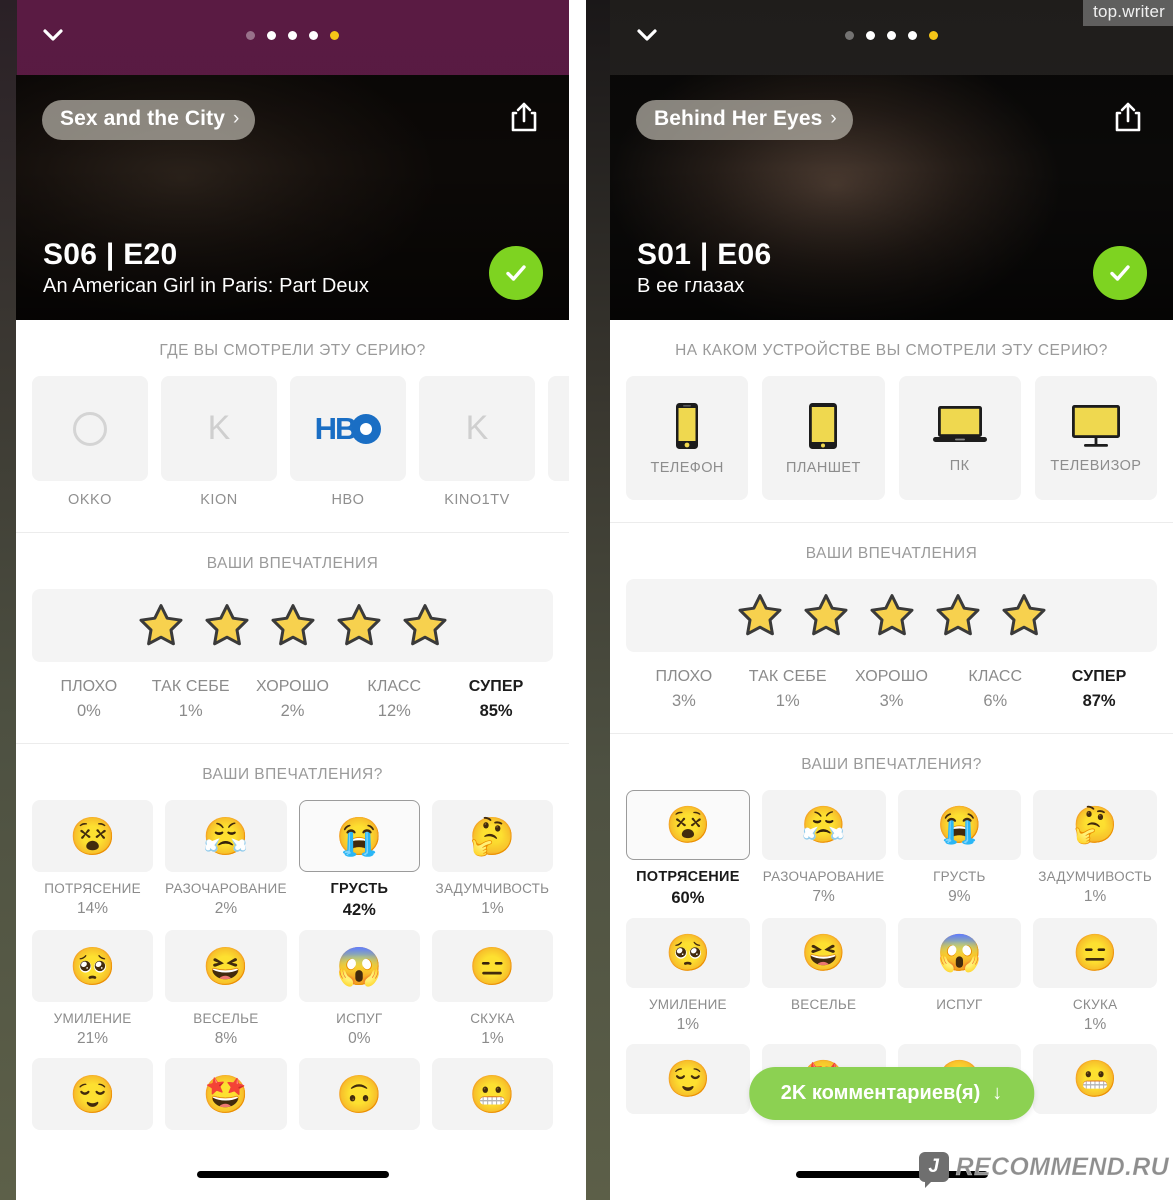 The image size is (1173, 1200). I want to click on emotion-emoji-tile-selected: 😭, so click(359, 836).